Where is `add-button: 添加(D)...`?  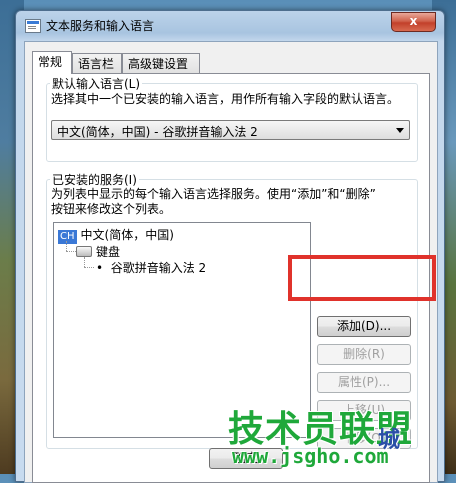
add-button: 添加(D)... is located at coordinates (364, 326).